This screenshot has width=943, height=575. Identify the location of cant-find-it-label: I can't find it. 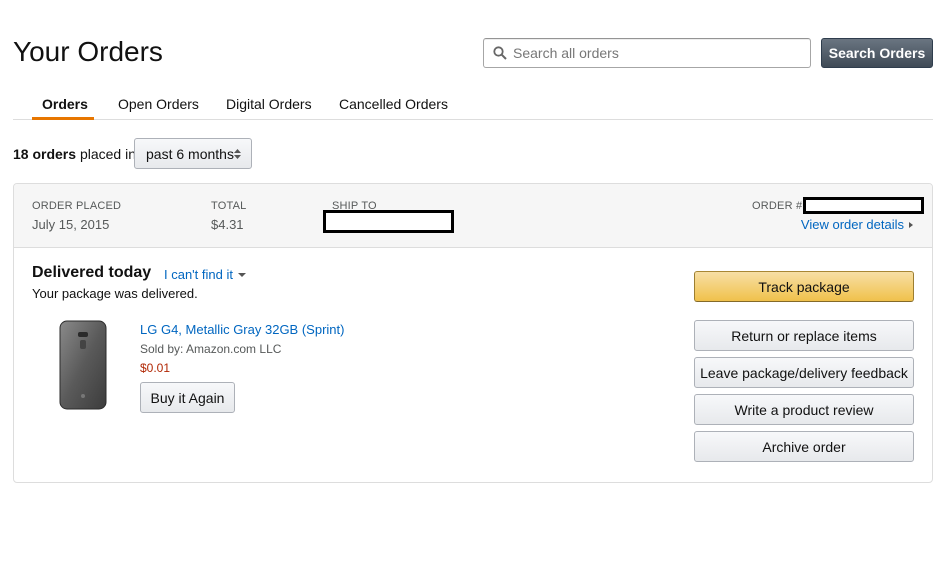
(198, 274).